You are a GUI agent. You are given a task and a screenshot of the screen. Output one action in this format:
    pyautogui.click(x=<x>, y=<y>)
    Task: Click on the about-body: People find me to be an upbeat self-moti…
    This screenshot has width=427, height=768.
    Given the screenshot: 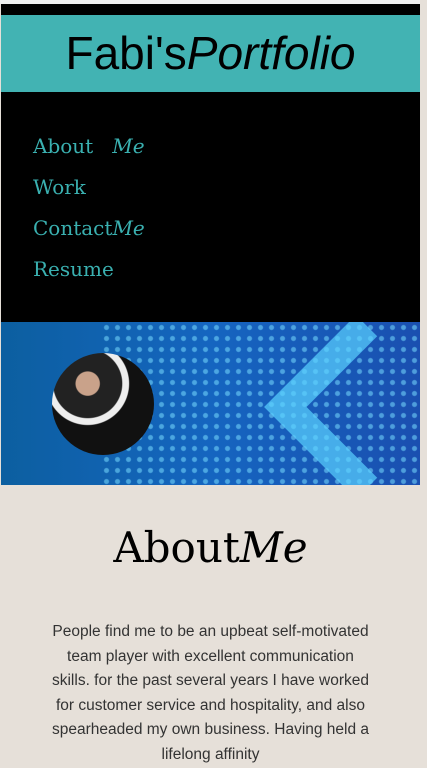 What is the action you would take?
    pyautogui.click(x=210, y=693)
    